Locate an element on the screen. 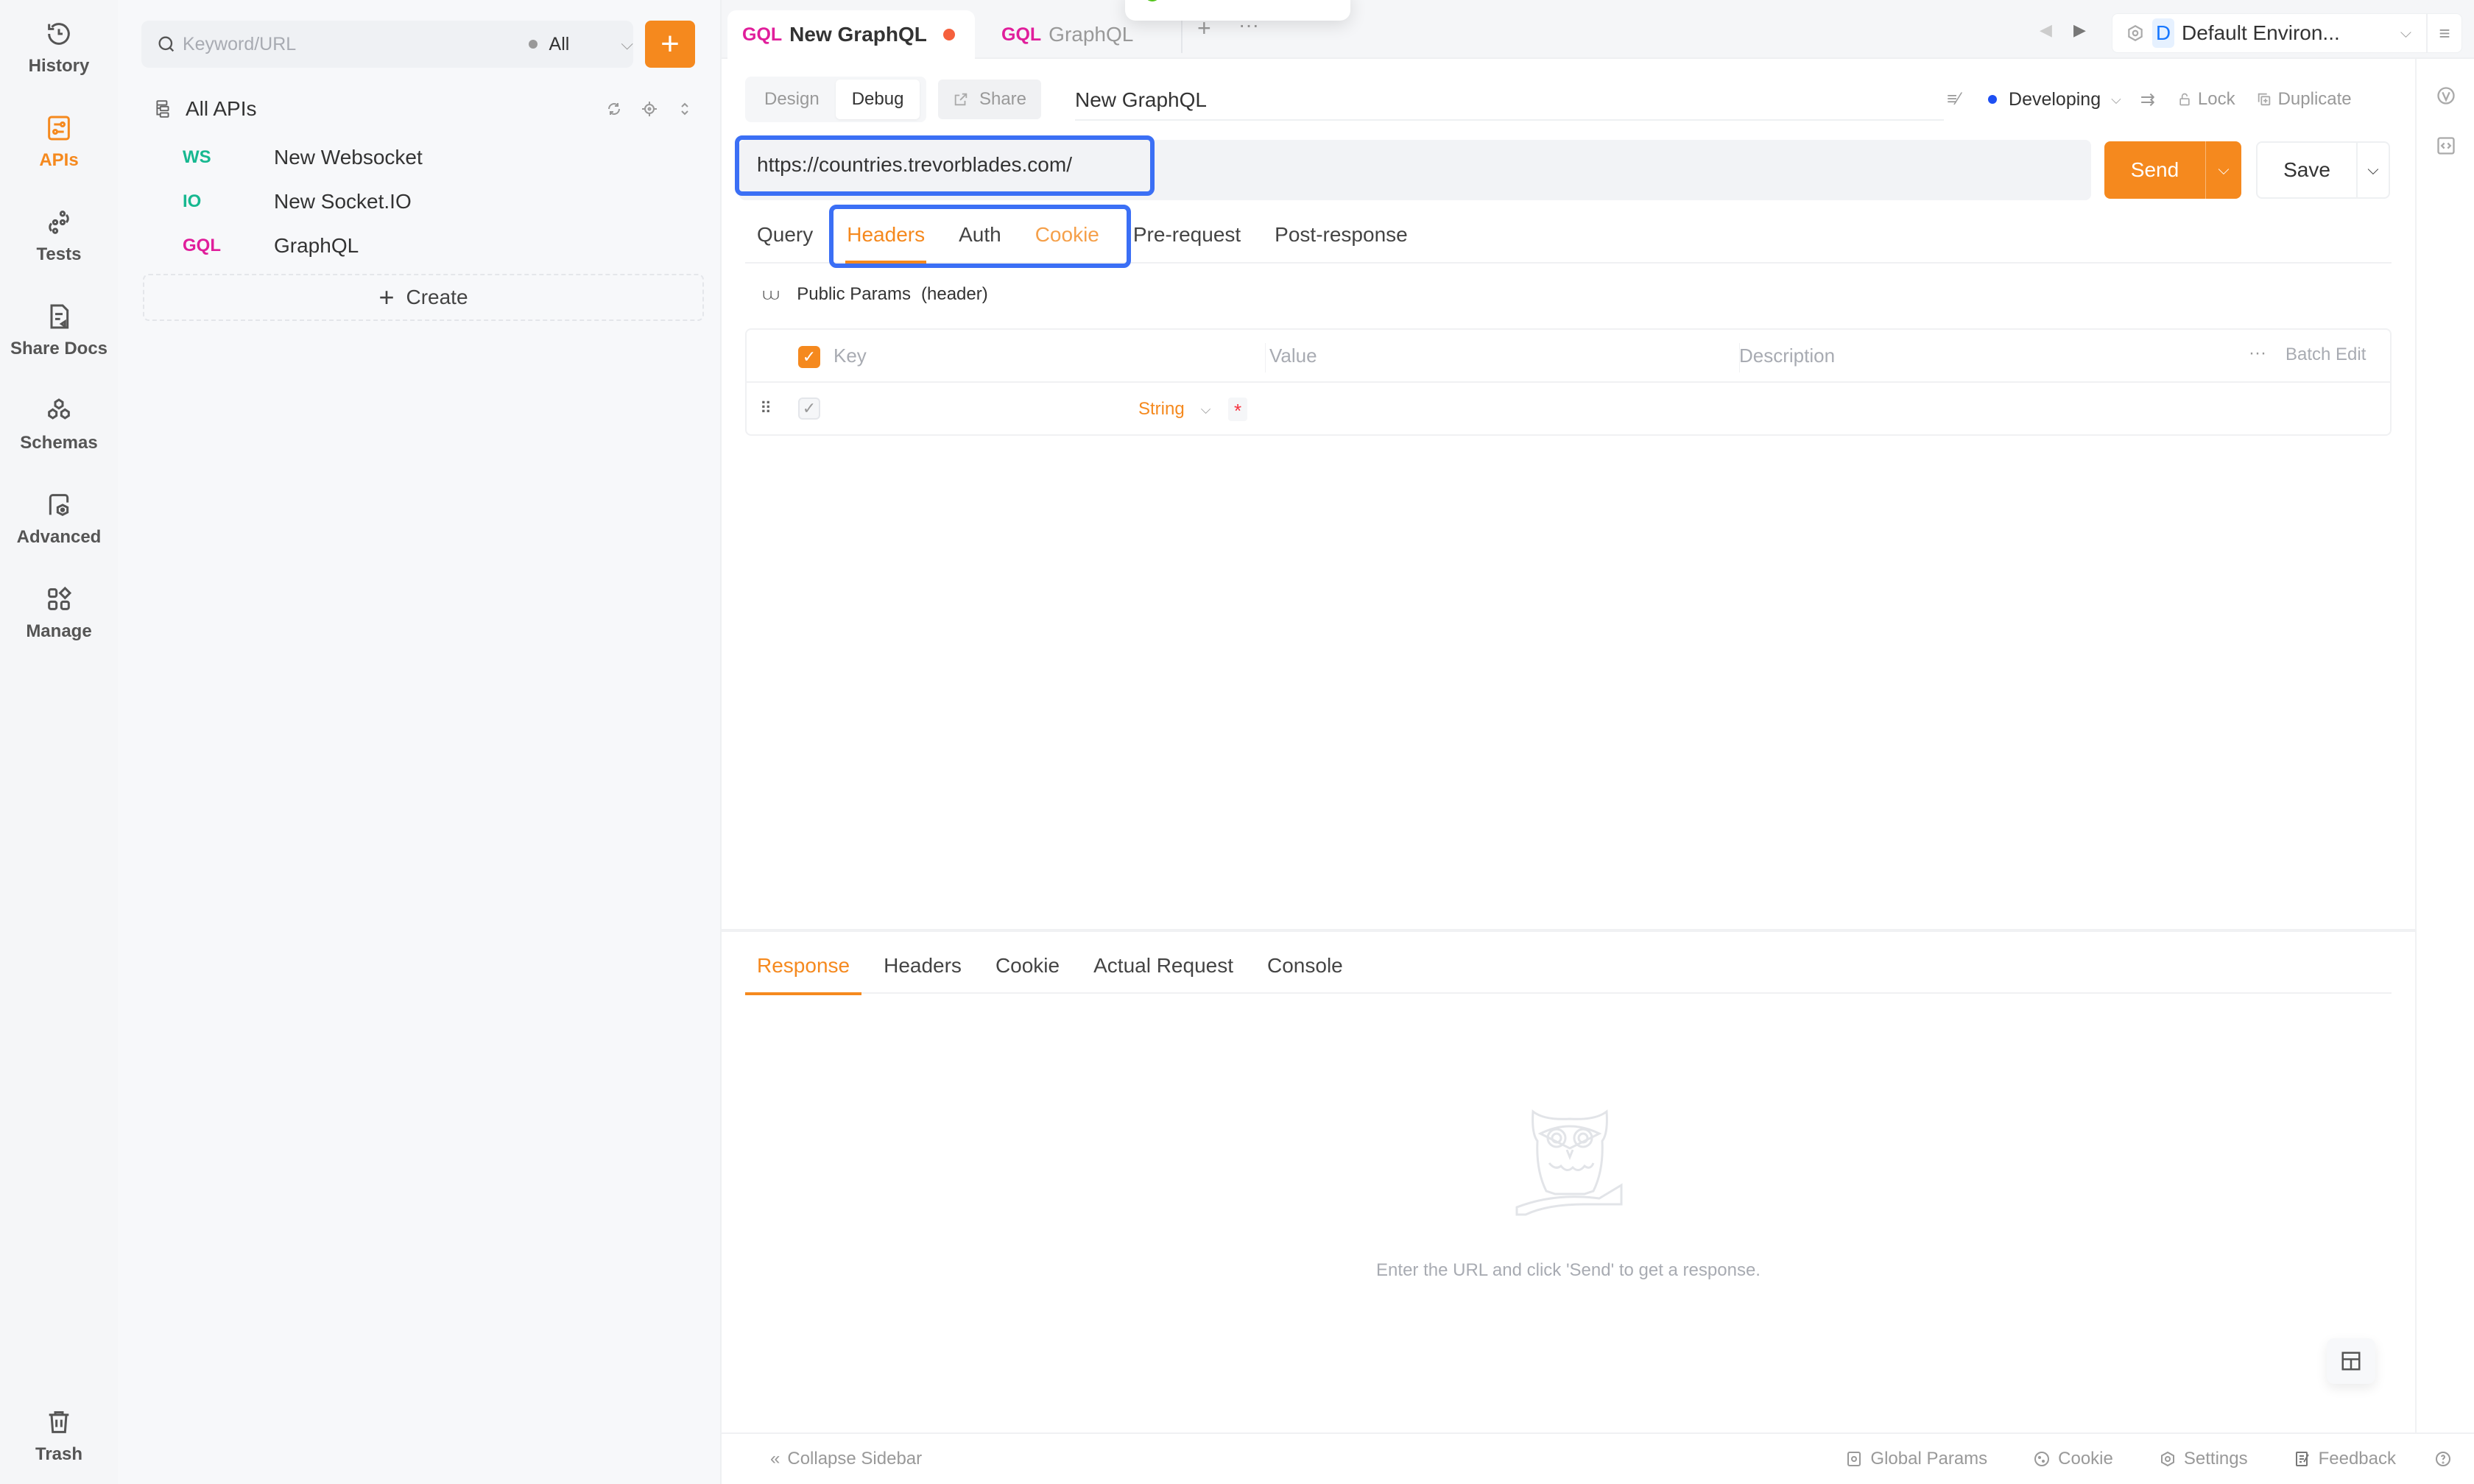  search-icon is located at coordinates (166, 44).